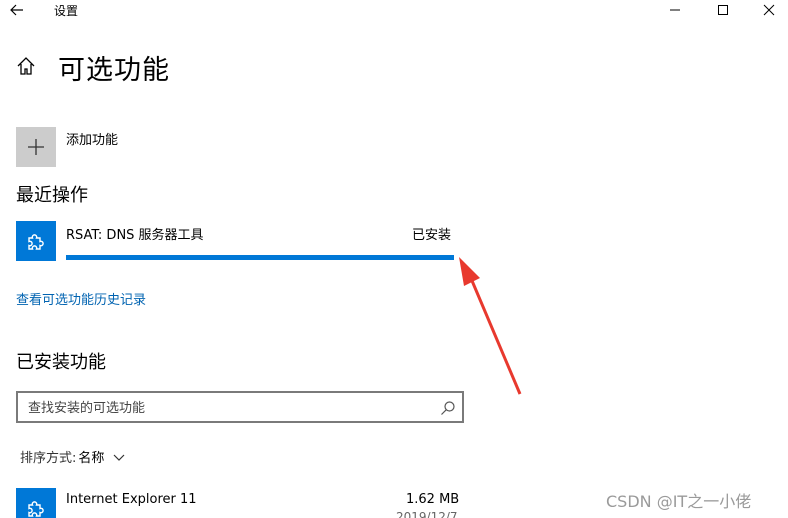 The image size is (788, 518). I want to click on home-button, so click(26, 66).